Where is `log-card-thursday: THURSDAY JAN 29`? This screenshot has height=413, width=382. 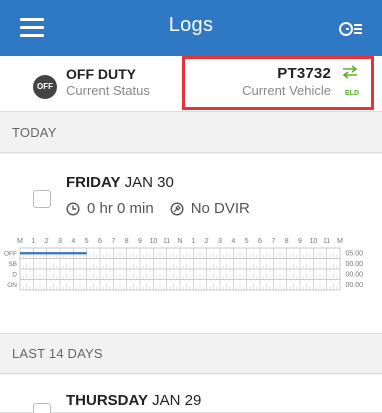
log-card-thursday: THURSDAY JAN 29 is located at coordinates (191, 394).